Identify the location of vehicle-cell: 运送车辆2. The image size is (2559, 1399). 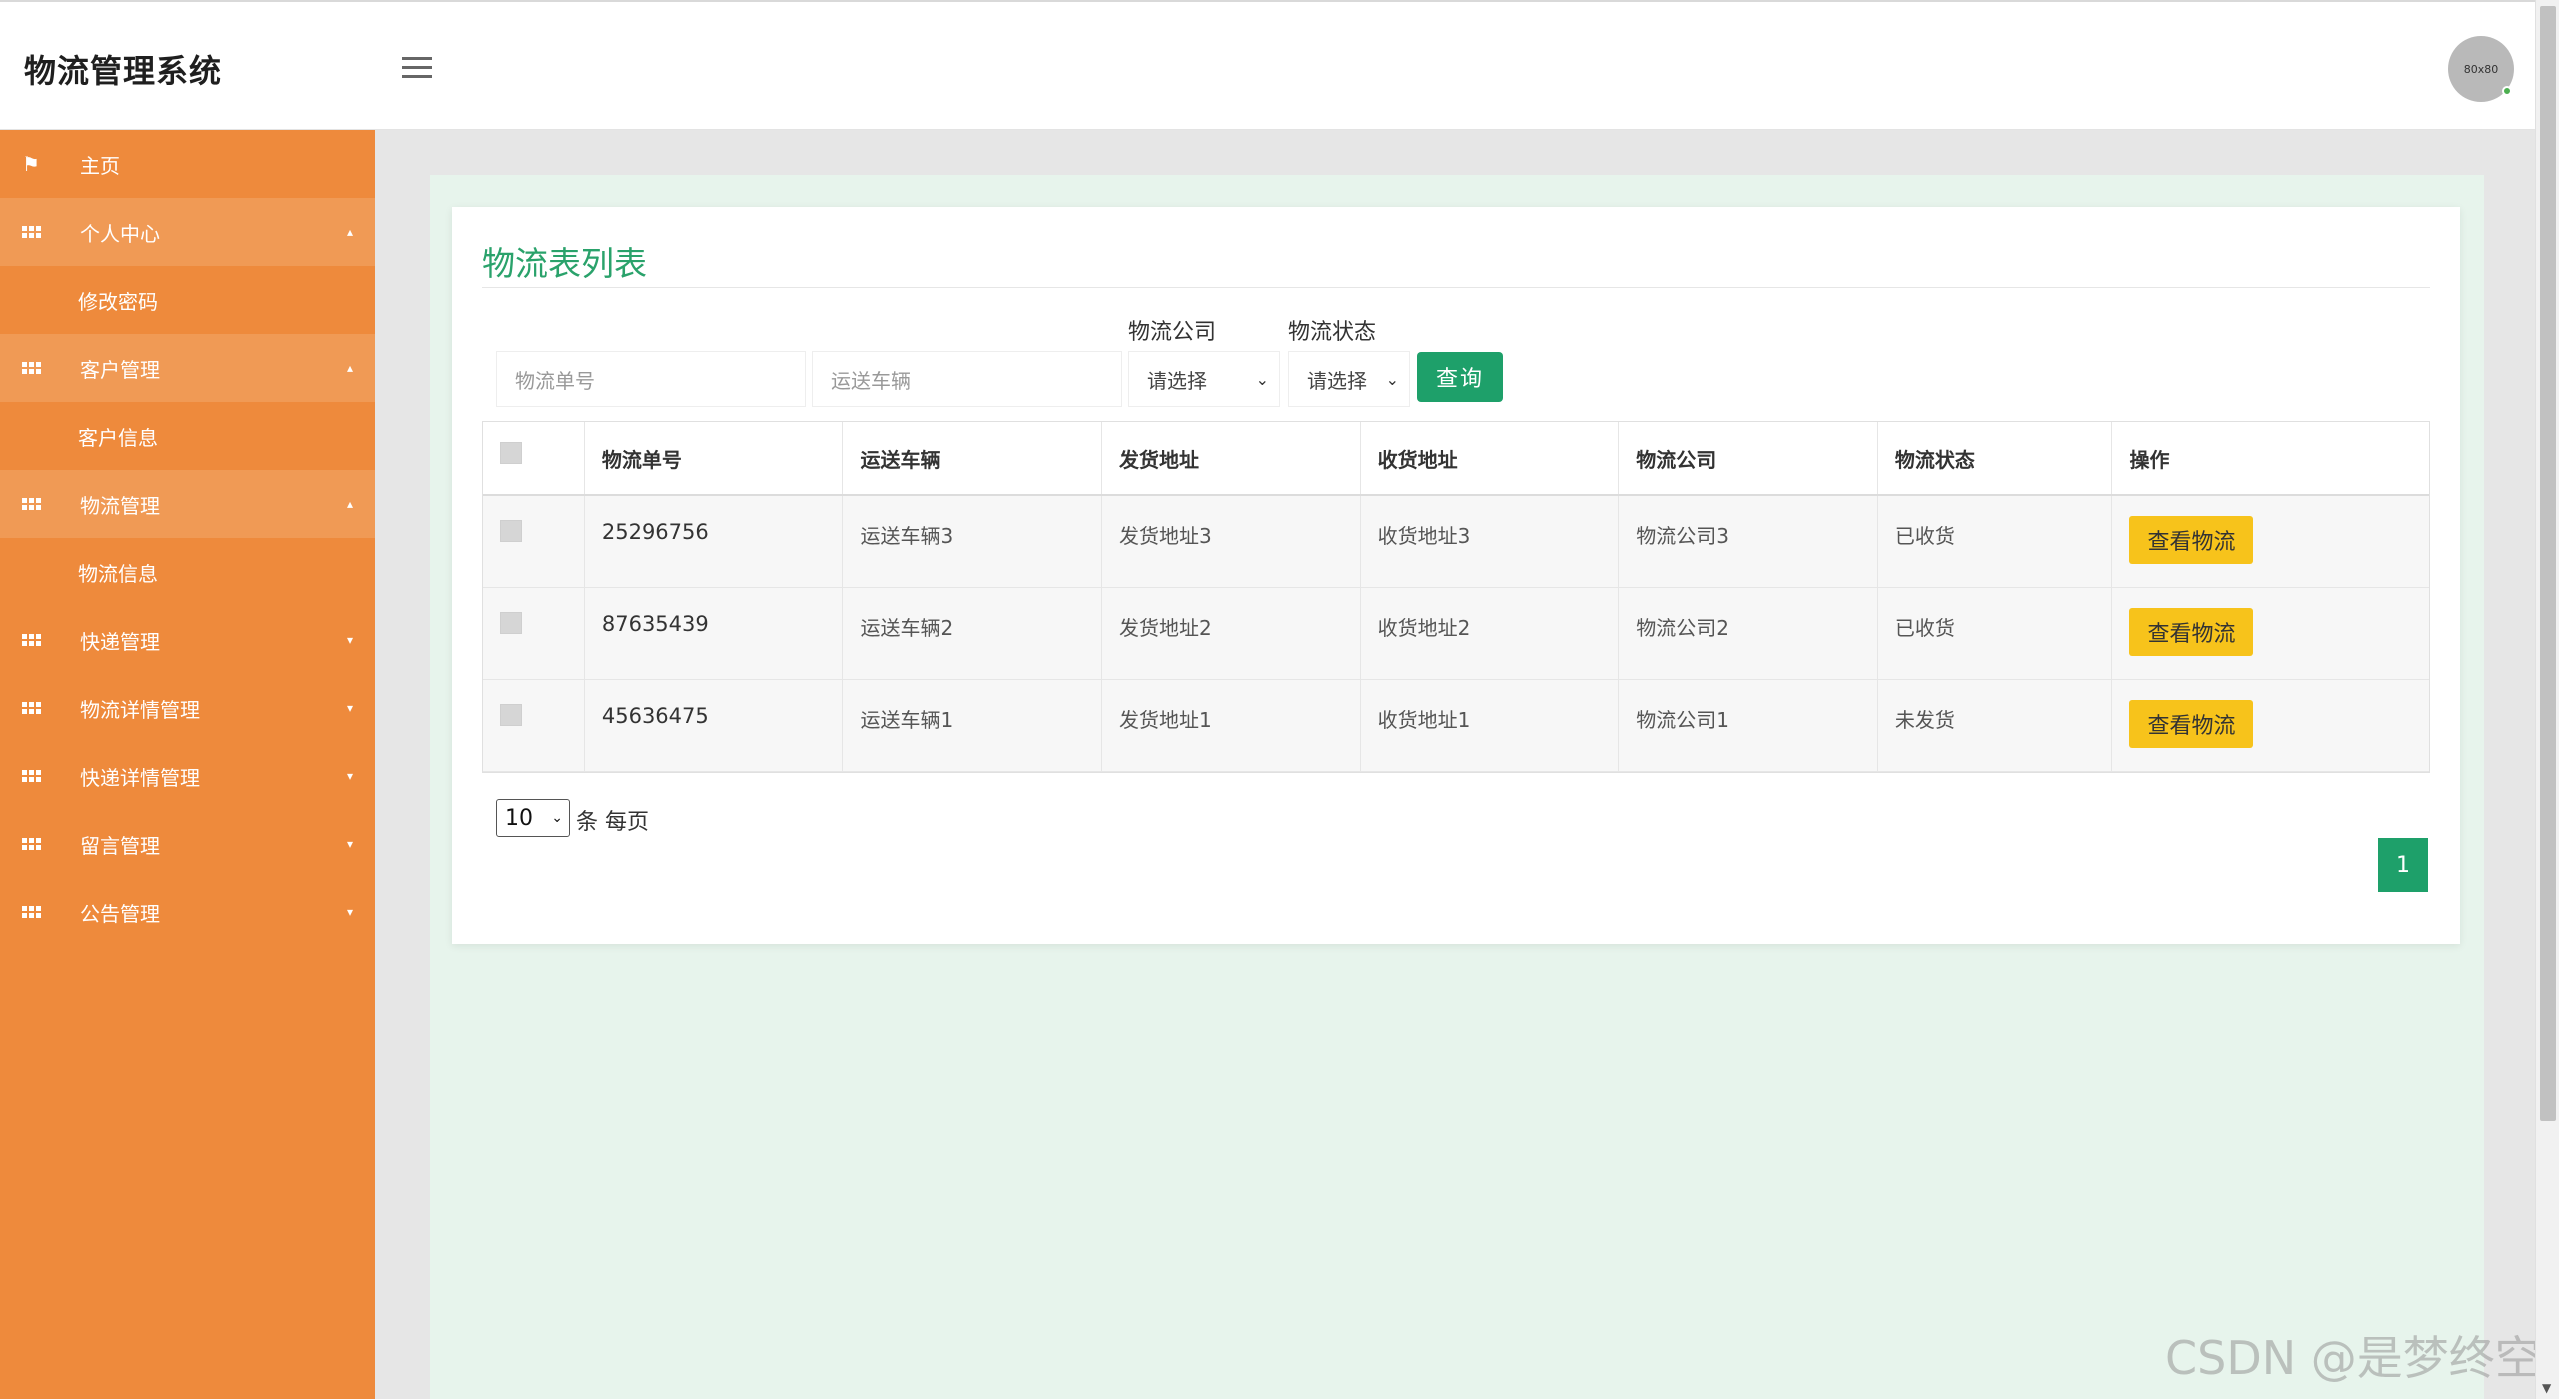
(973, 633).